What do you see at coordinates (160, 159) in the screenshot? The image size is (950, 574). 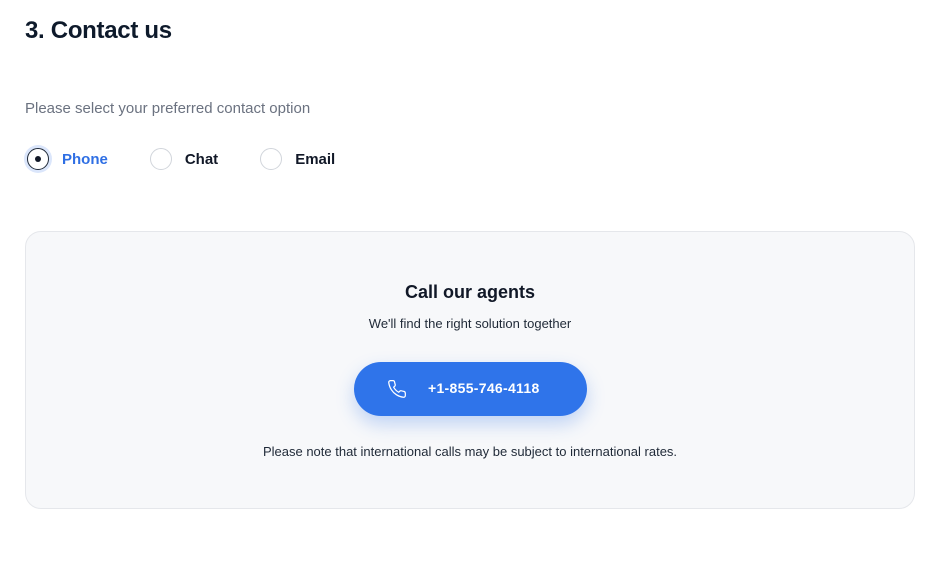 I see `radio-chat` at bounding box center [160, 159].